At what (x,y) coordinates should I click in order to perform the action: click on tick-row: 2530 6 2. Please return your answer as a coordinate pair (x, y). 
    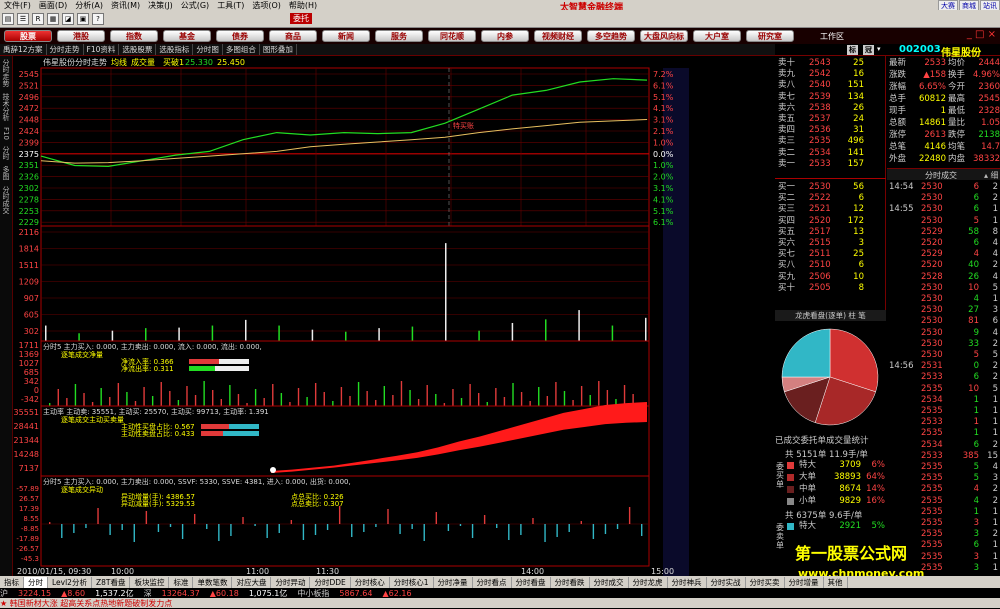
    Looking at the image, I should click on (943, 198).